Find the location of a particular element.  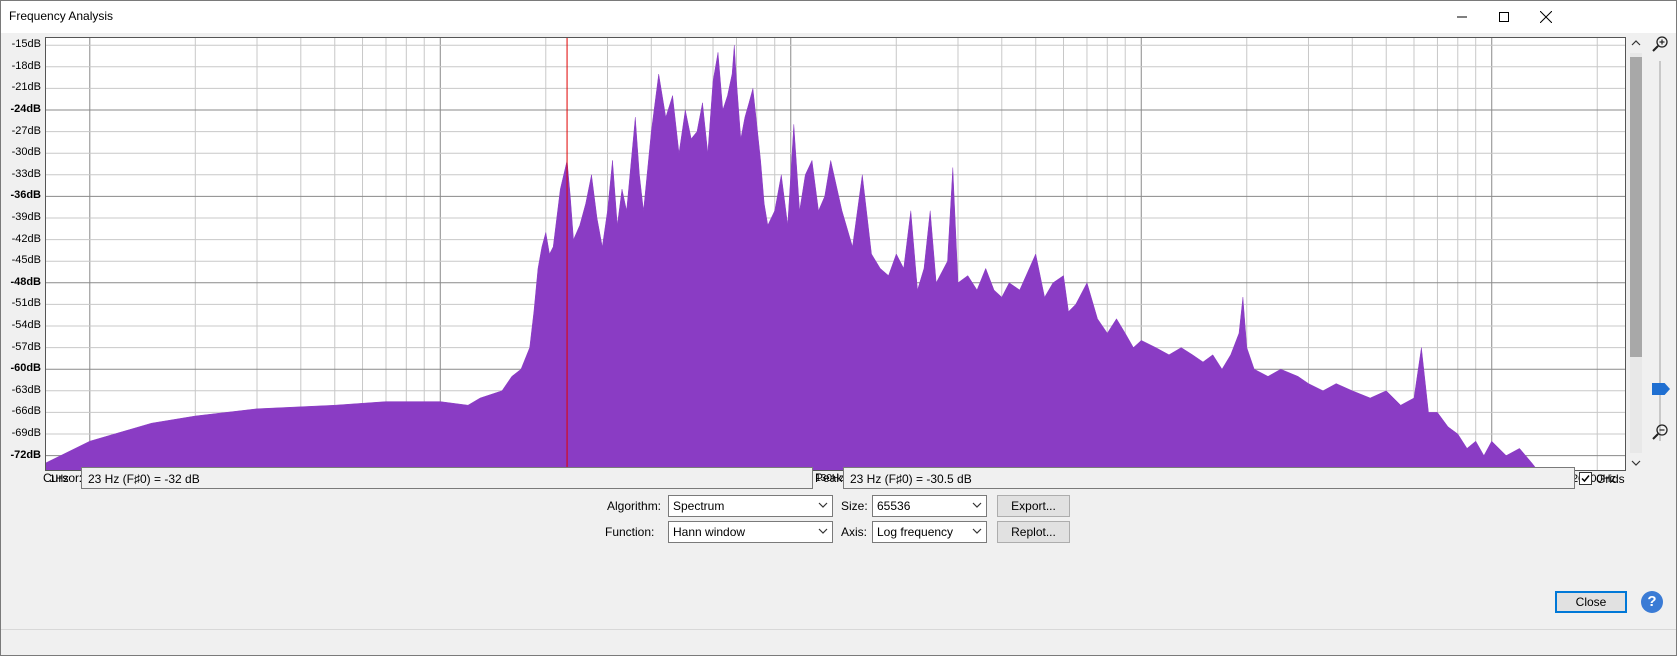

zoom-panel is located at coordinates (1661, 253).